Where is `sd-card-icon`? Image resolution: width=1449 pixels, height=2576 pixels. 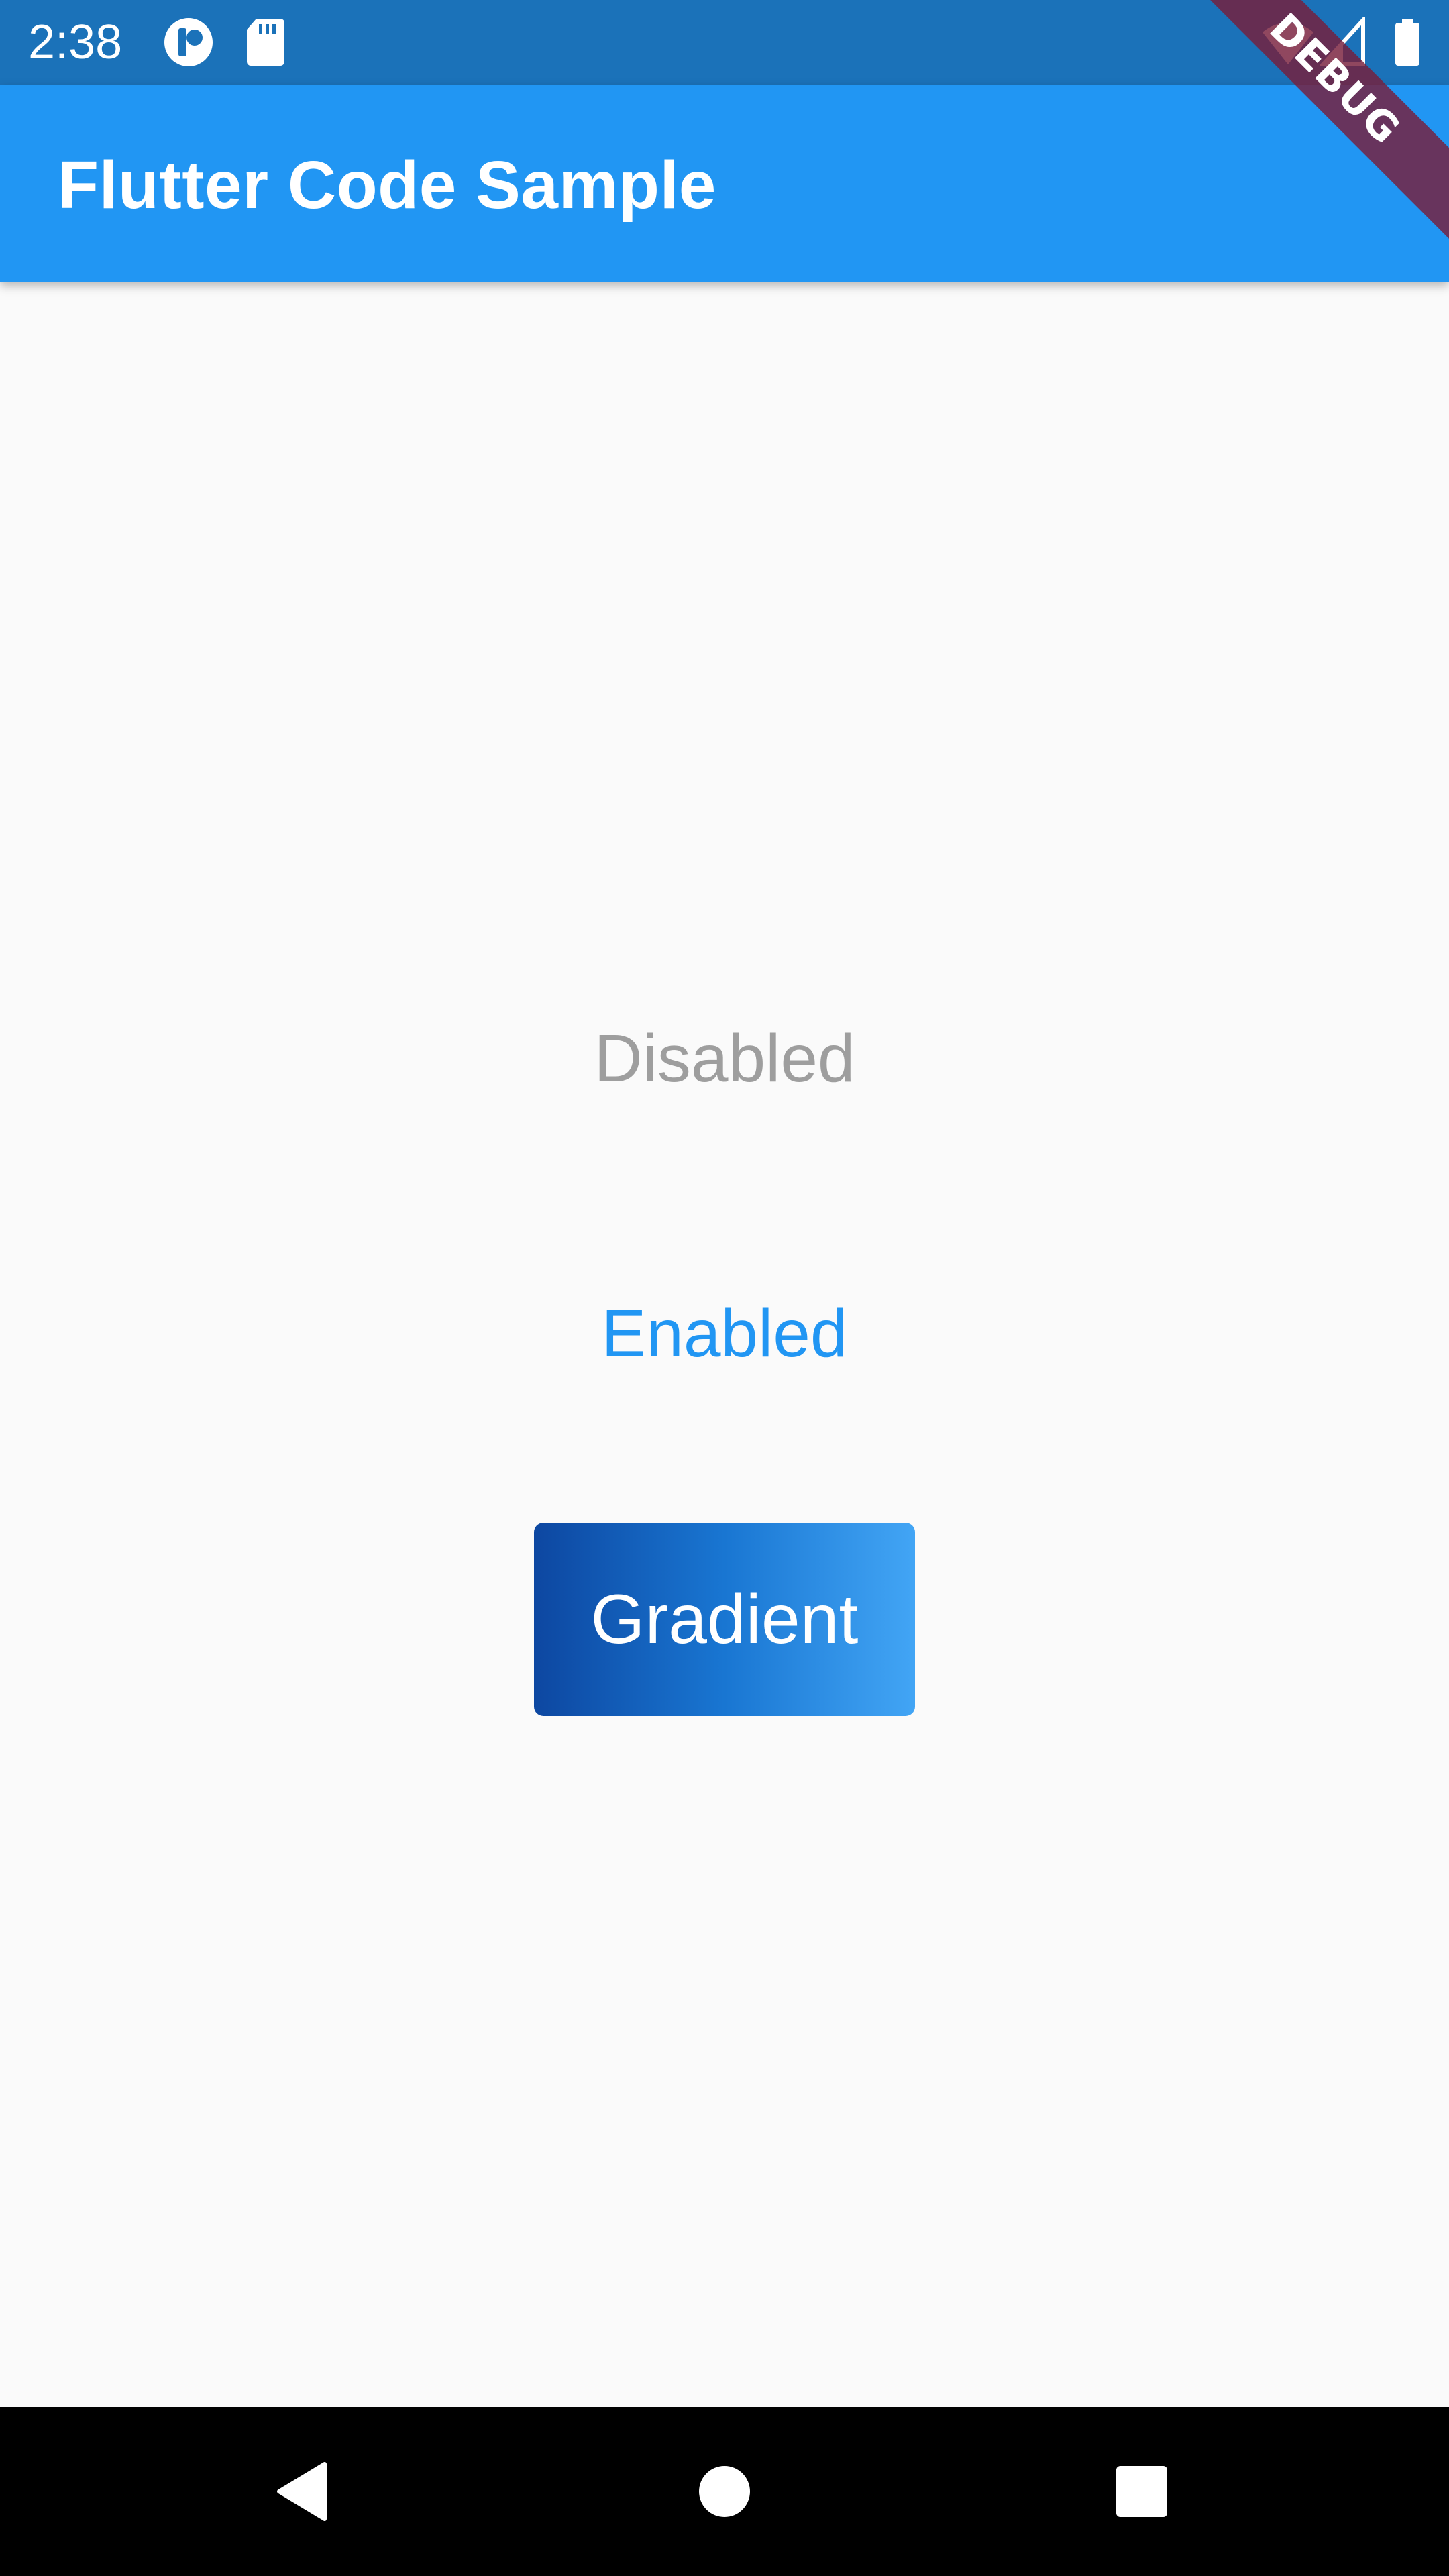 sd-card-icon is located at coordinates (265, 42).